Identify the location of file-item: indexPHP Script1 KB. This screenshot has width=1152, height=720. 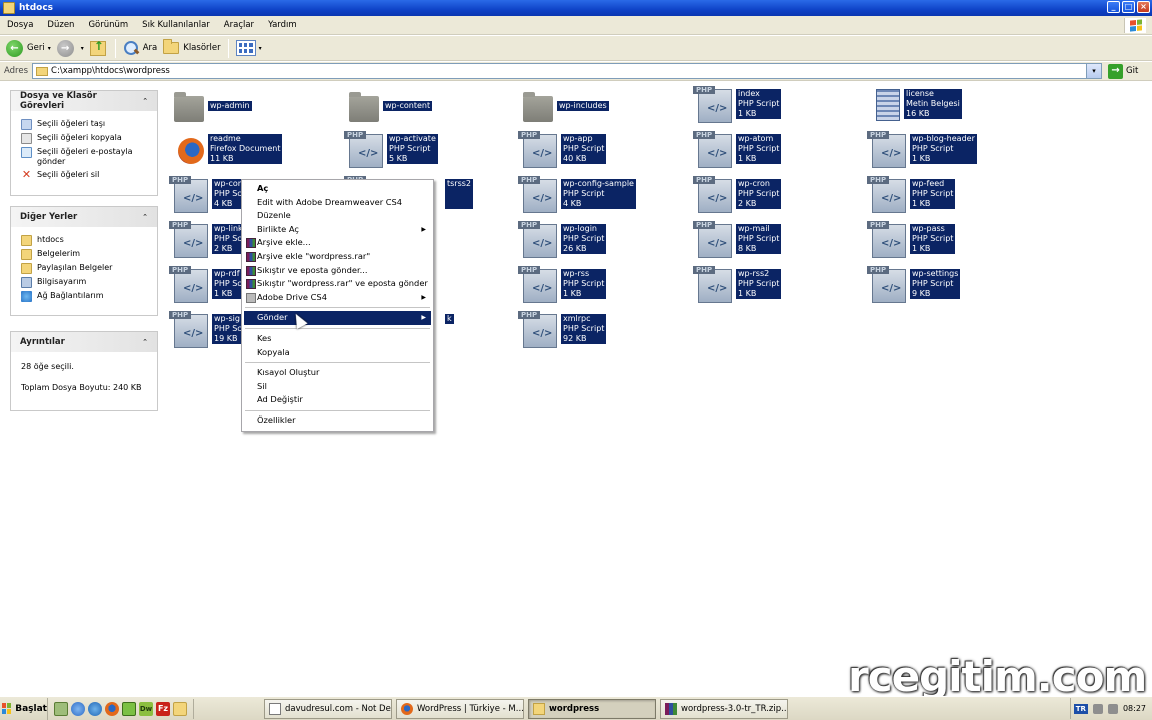
(775, 106).